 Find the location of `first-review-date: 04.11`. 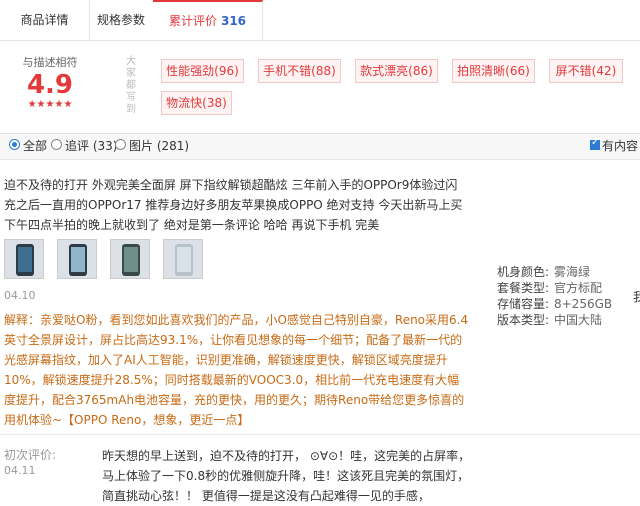

first-review-date: 04.11 is located at coordinates (20, 470).